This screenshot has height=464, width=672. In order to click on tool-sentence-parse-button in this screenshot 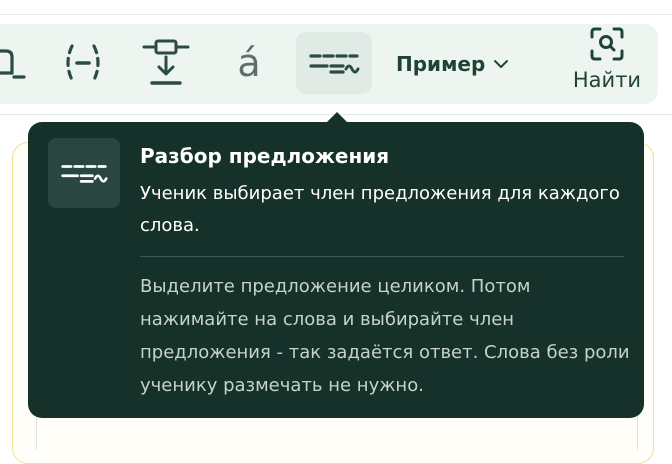, I will do `click(334, 63)`.